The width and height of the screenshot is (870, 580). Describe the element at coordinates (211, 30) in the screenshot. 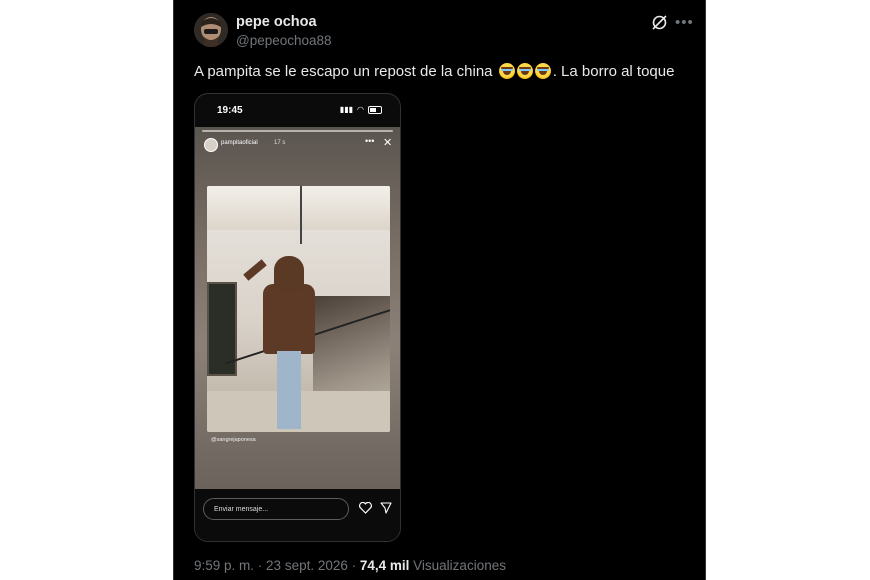

I see `avatar` at that location.